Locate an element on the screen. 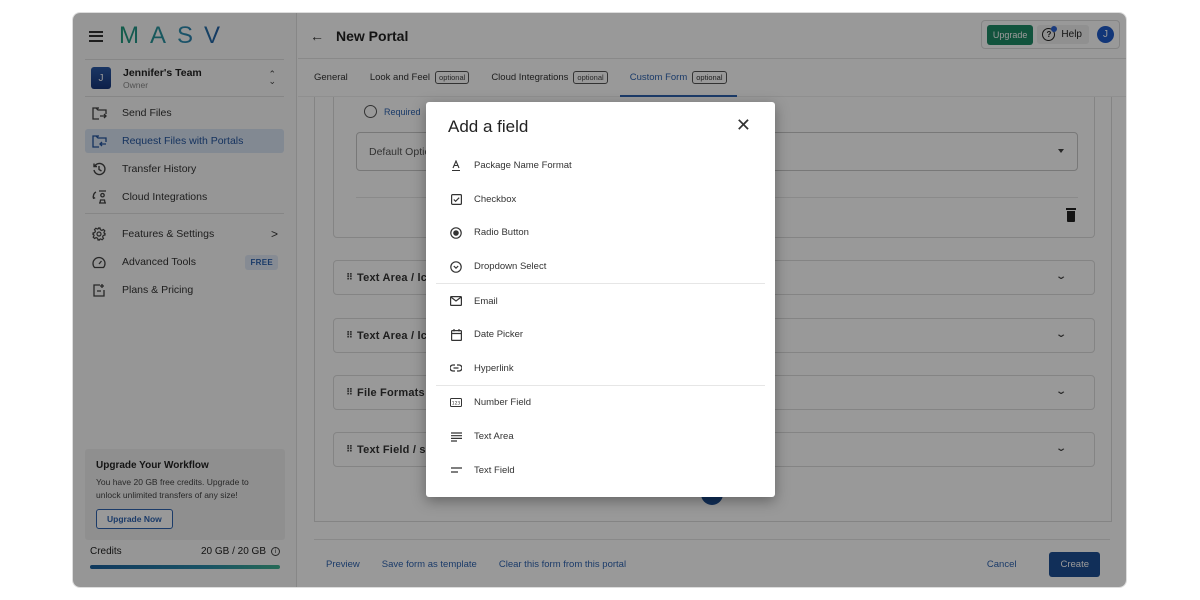  field-option-label: Text Field is located at coordinates (494, 470).